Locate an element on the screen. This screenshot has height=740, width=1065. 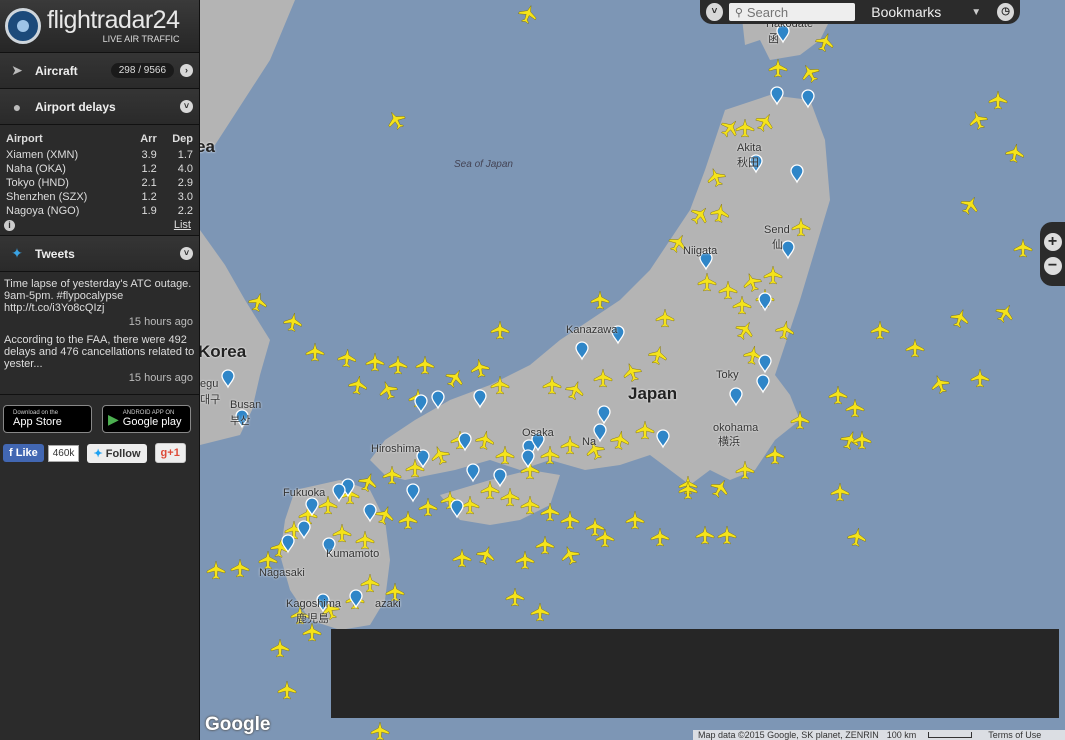
map-label-osaka: Osaka is located at coordinates (538, 433).